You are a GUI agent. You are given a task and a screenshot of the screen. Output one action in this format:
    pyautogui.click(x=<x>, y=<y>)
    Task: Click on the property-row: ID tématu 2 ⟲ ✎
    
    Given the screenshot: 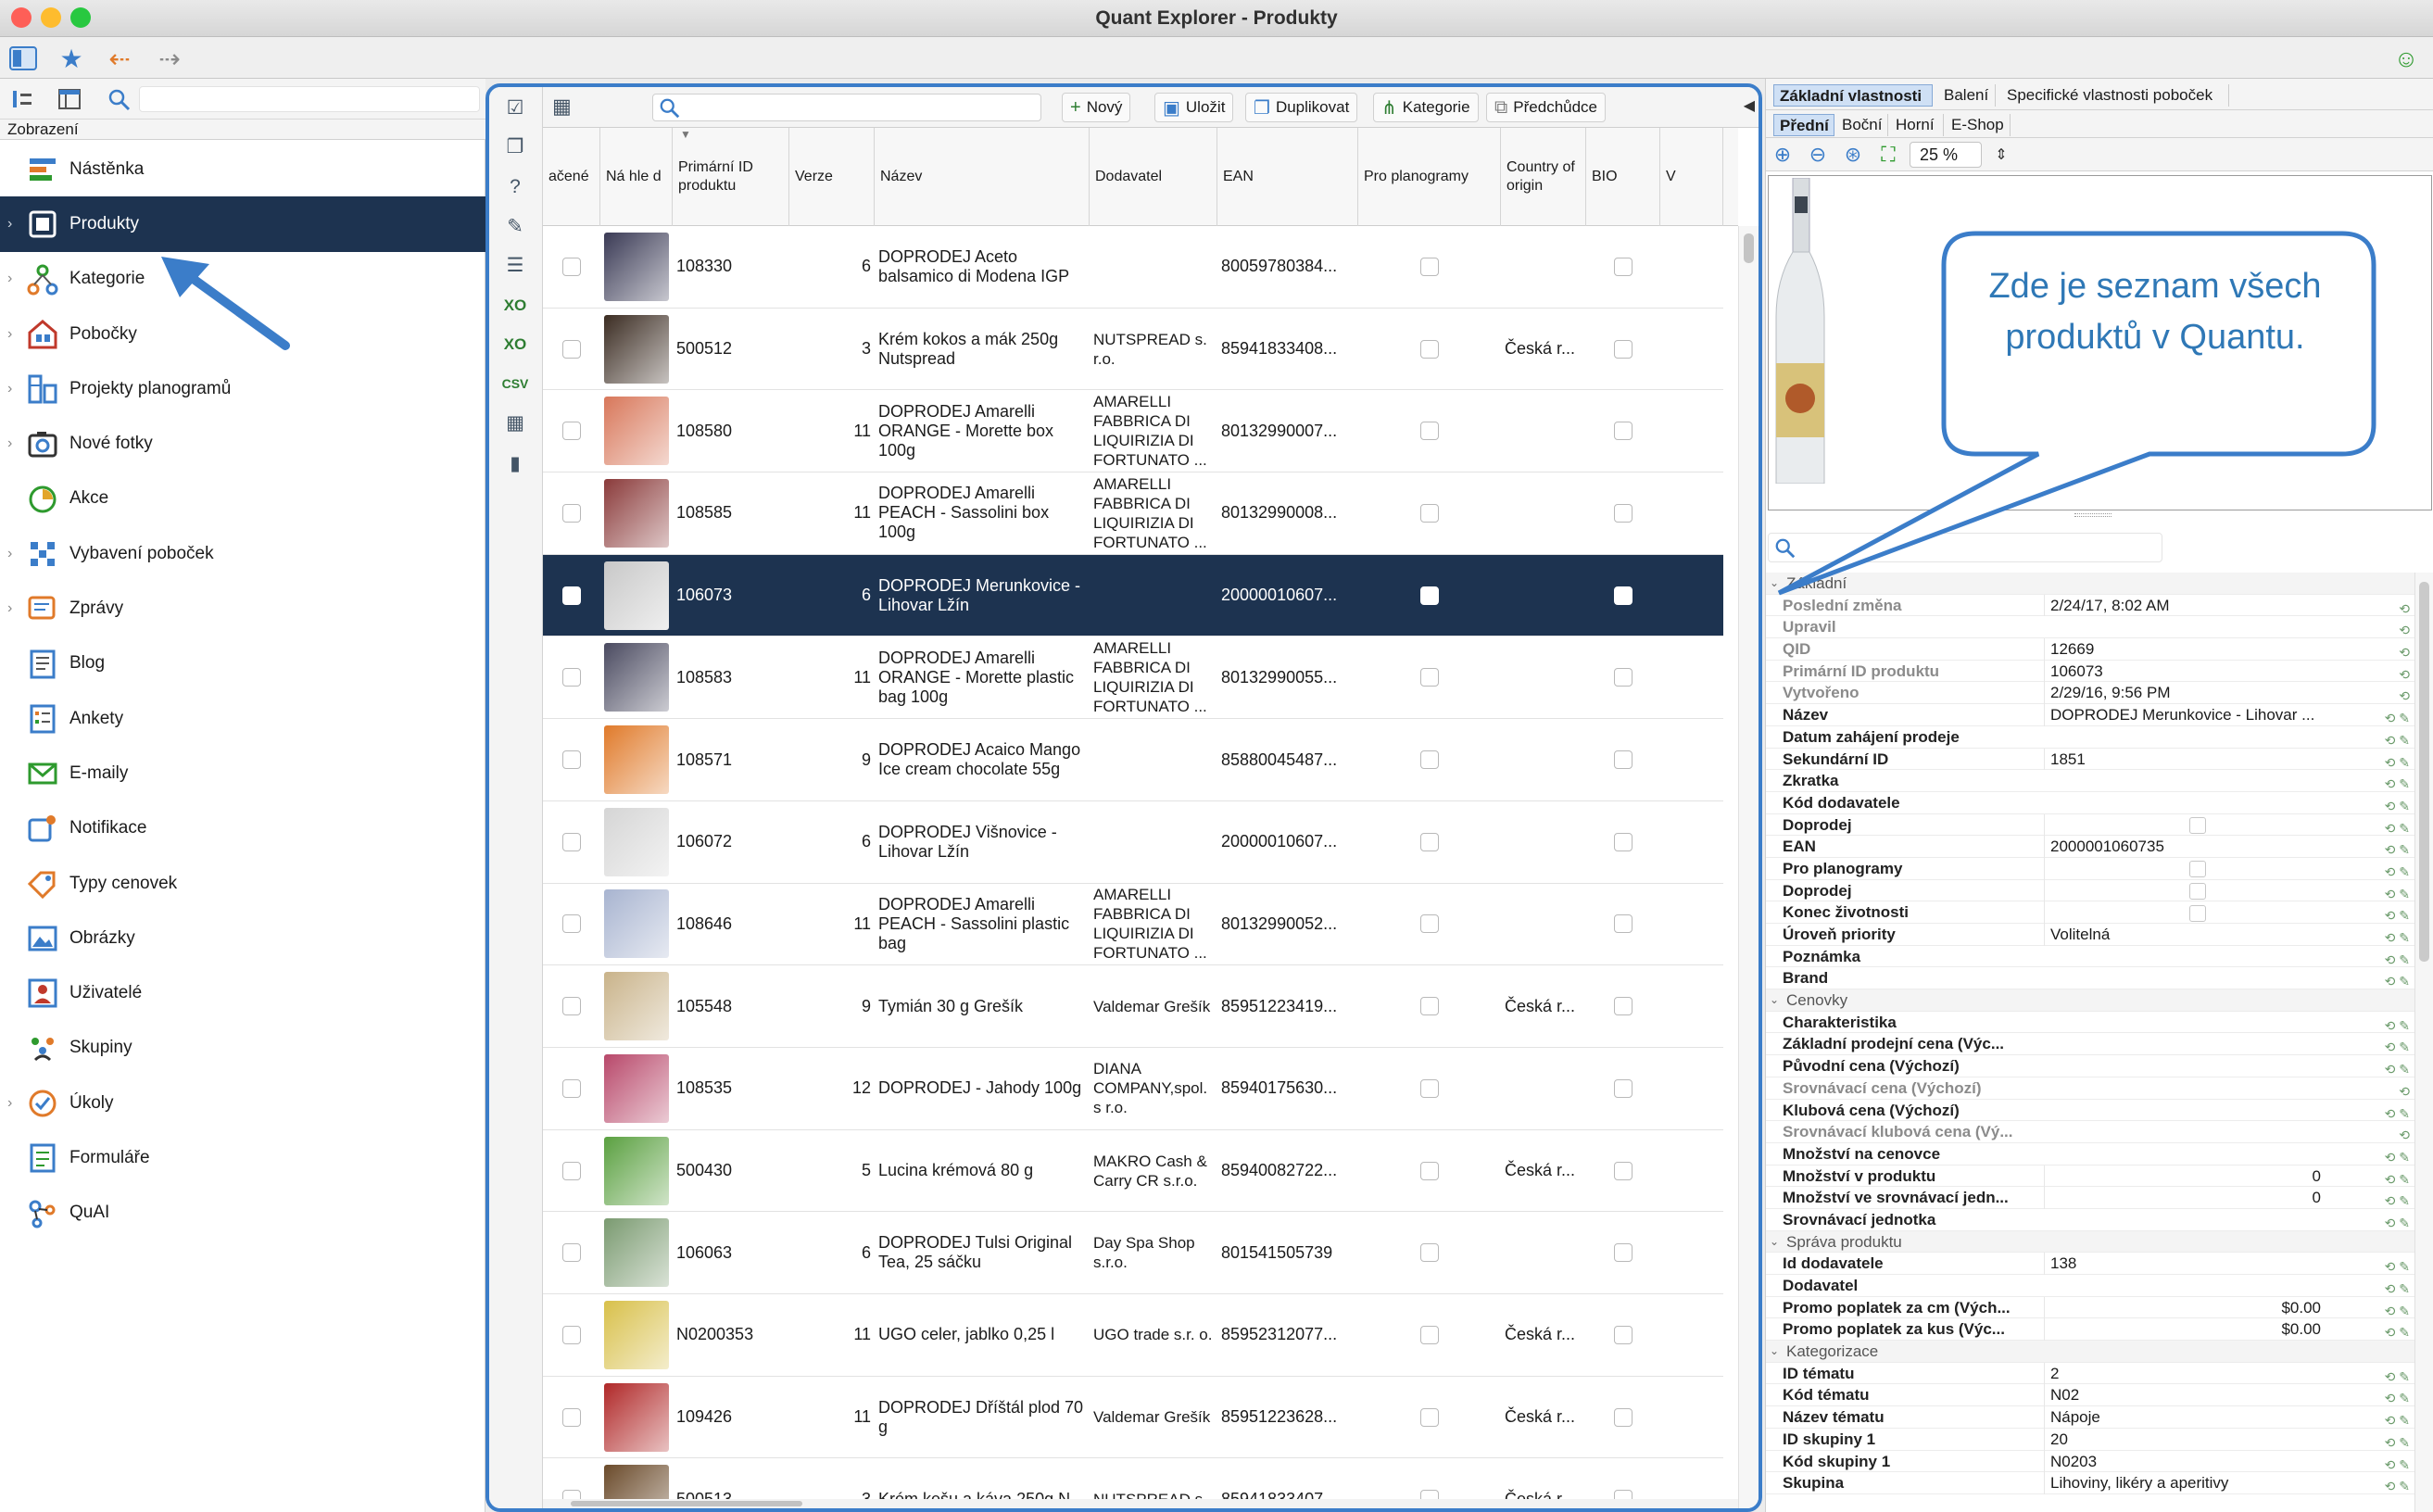 What is the action you would take?
    pyautogui.click(x=2090, y=1373)
    